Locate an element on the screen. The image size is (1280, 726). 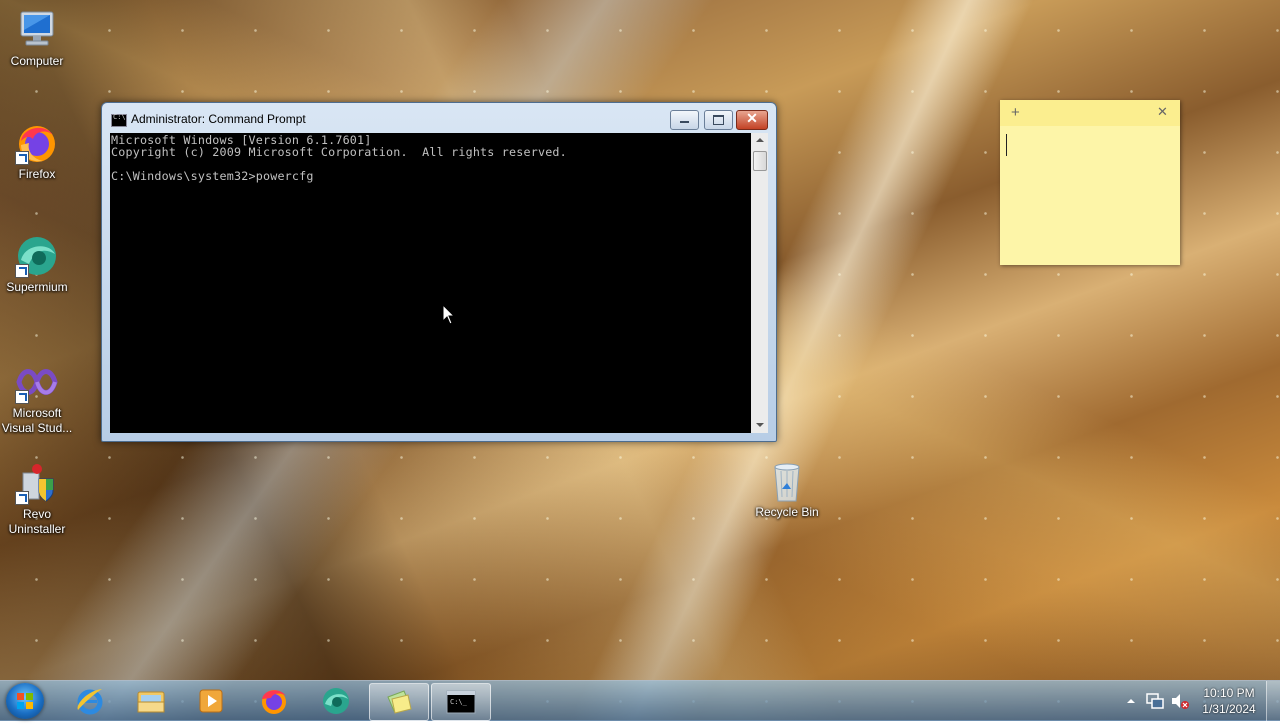
folder-icon is located at coordinates (151, 701).